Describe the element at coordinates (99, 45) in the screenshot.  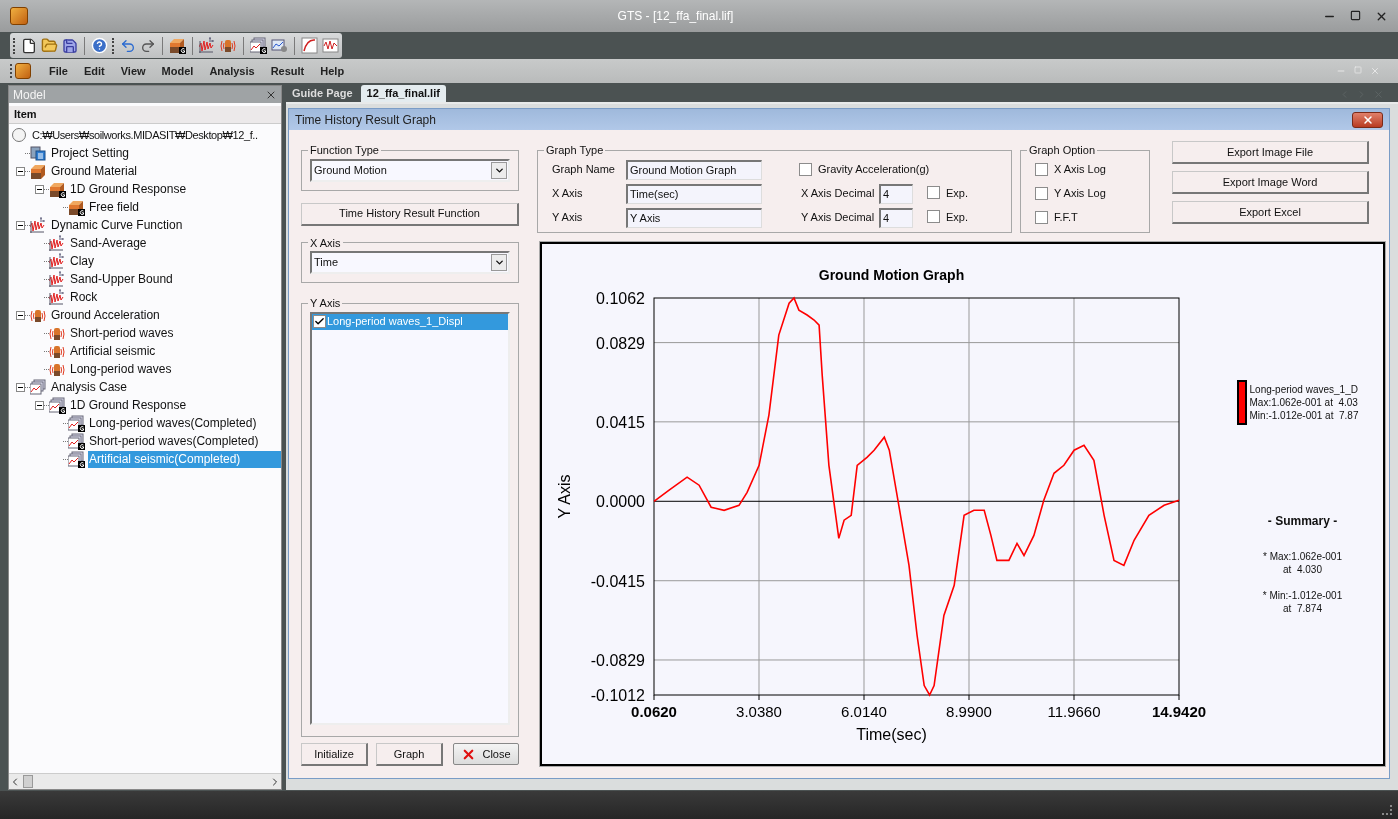
I see `help-icon` at that location.